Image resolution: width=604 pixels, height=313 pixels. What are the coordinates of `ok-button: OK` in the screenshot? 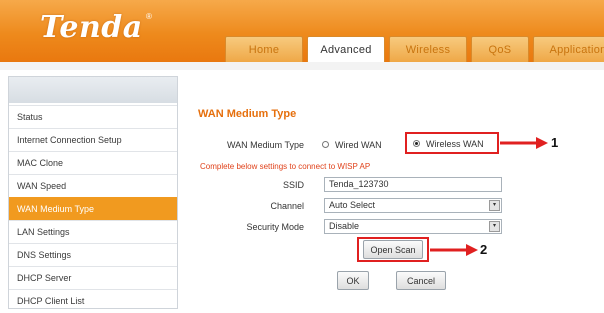 It's located at (353, 280).